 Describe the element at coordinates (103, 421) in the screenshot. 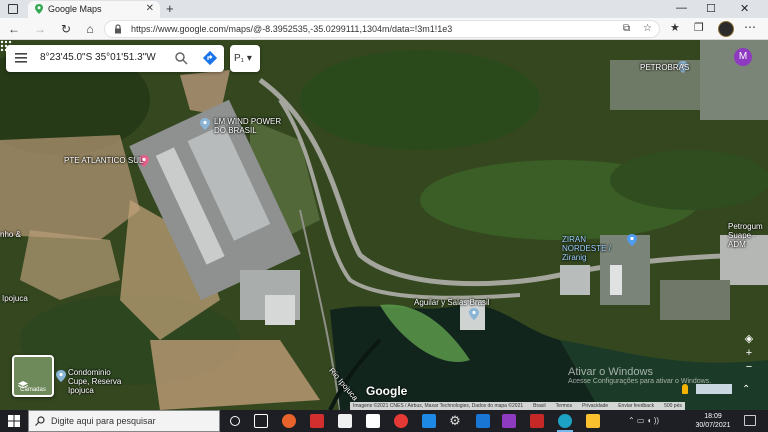

I see `taskbar-search-placeholder: Digite aqui para pesquisar` at that location.